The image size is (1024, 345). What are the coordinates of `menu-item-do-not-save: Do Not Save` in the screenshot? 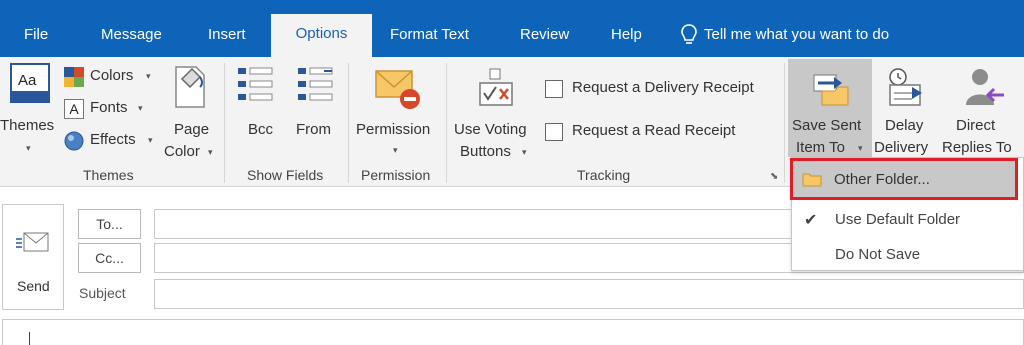 It's located at (907, 255).